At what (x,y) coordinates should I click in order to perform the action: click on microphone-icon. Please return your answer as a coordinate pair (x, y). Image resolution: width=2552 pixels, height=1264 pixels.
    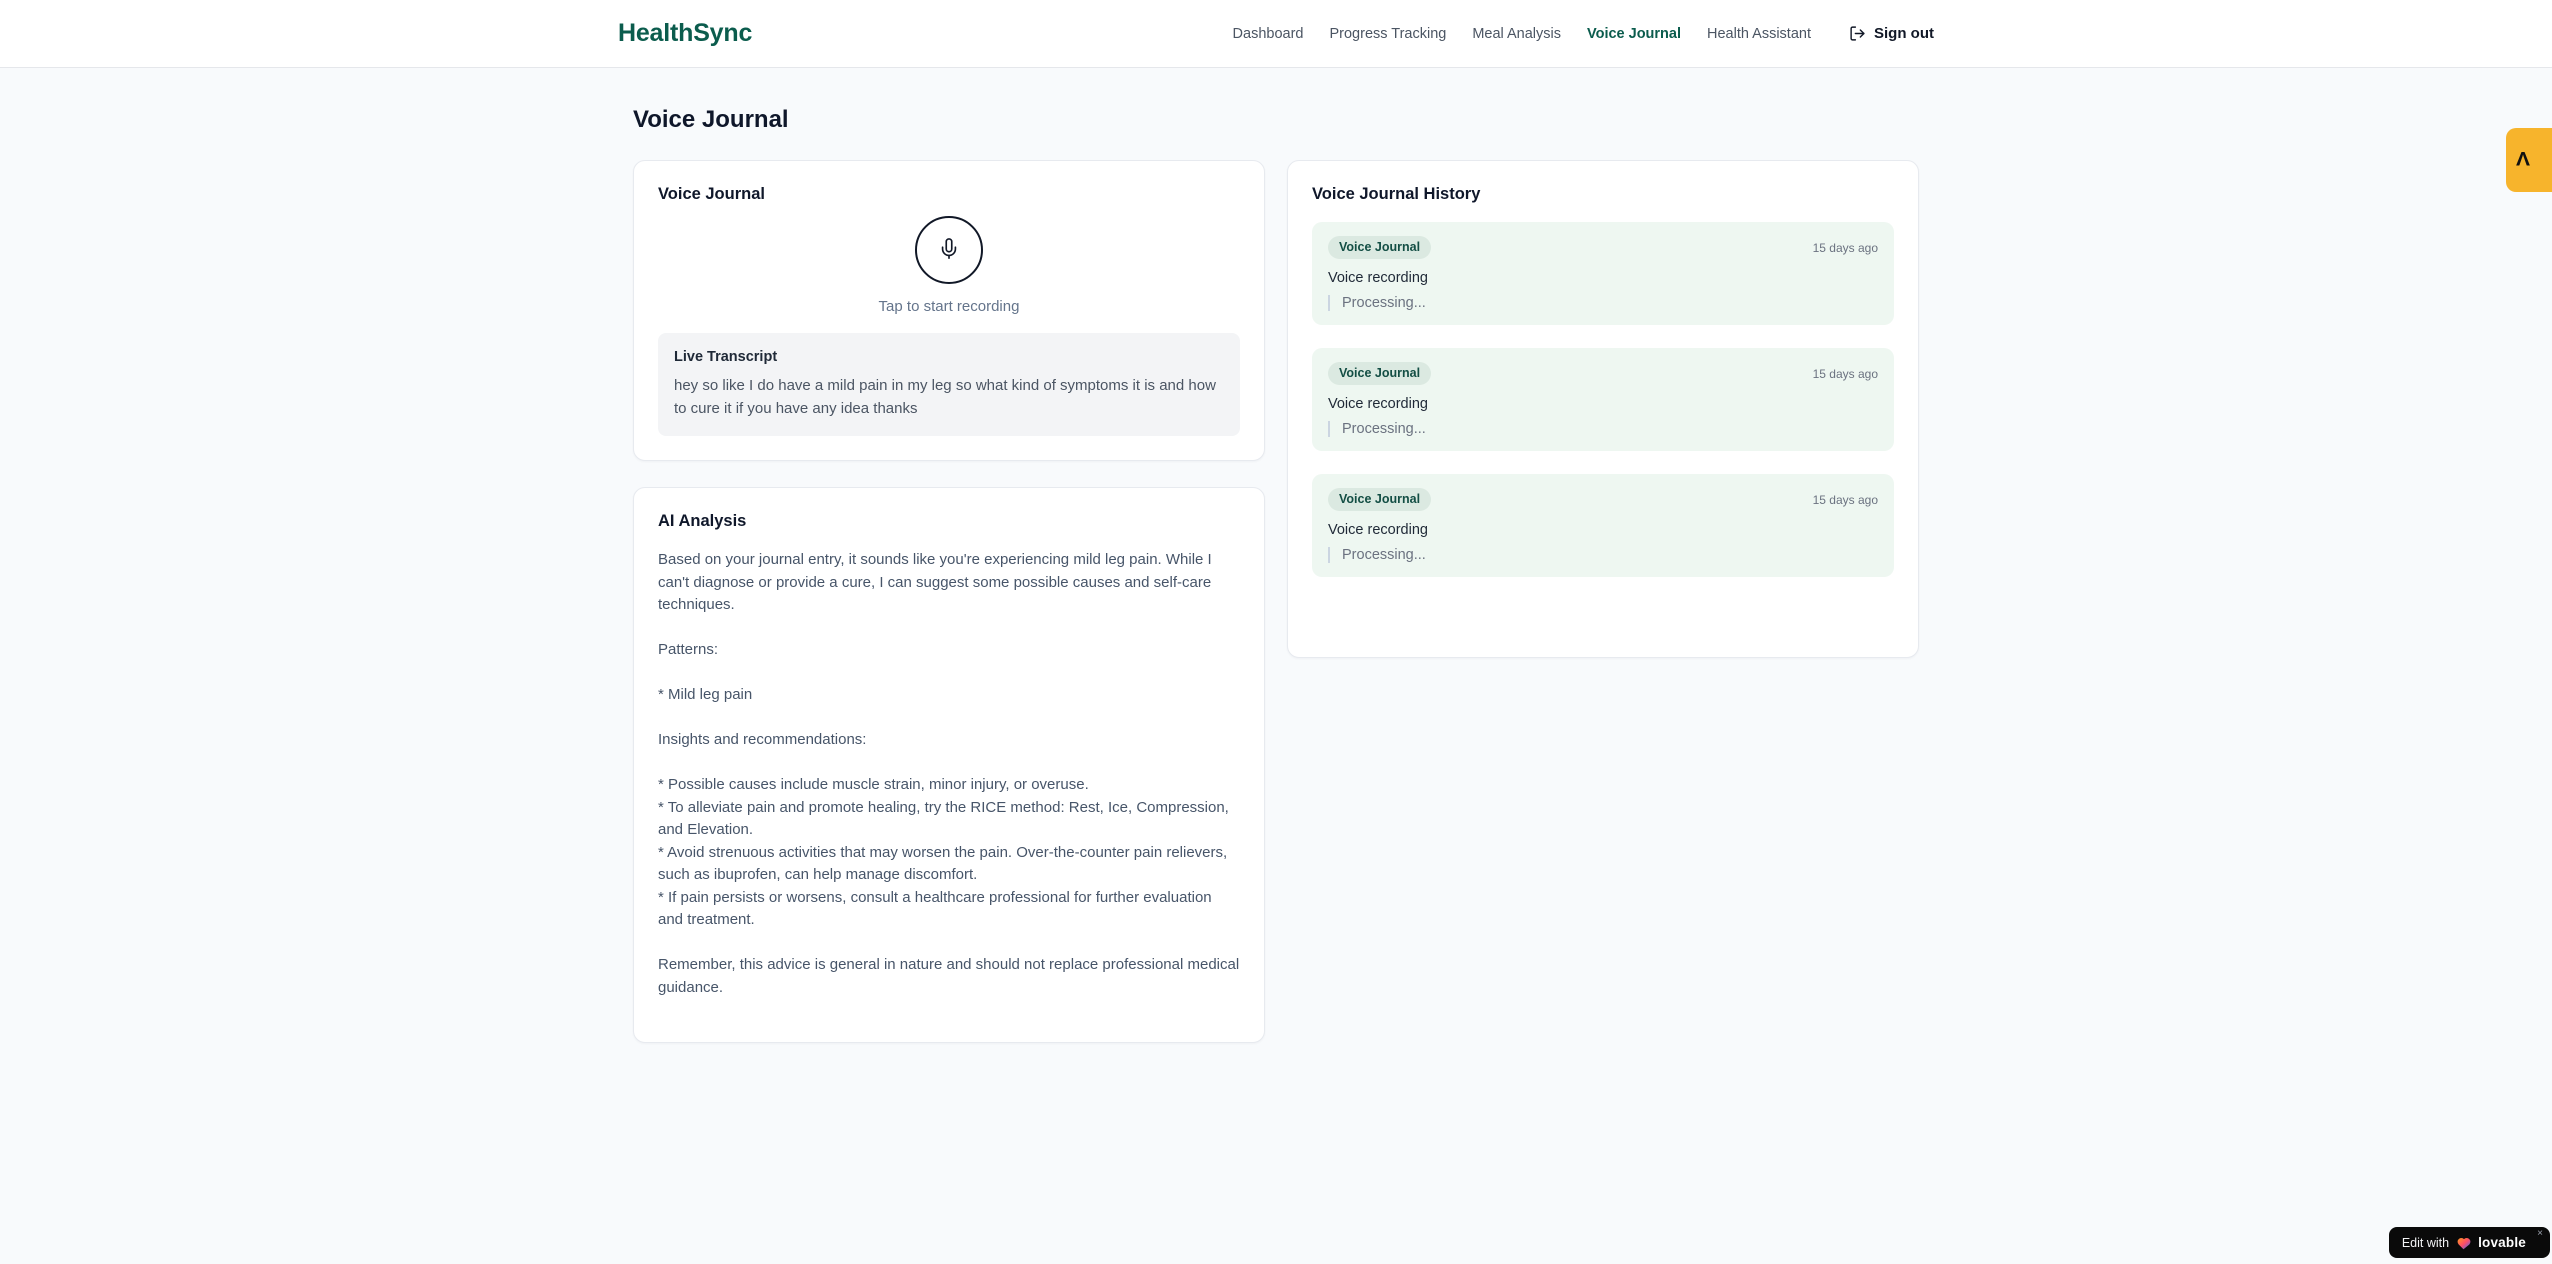
    Looking at the image, I should click on (949, 250).